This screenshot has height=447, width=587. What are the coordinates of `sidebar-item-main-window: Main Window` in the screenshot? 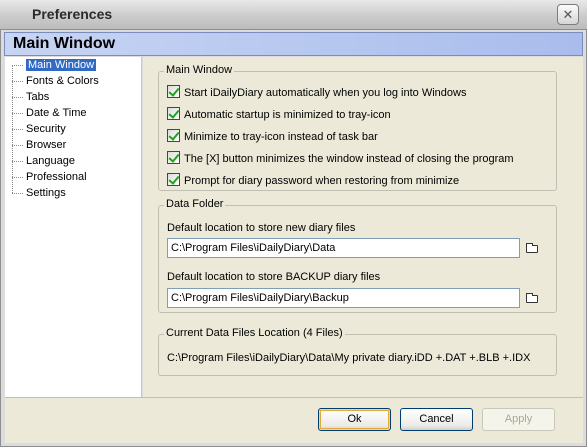 It's located at (55, 65).